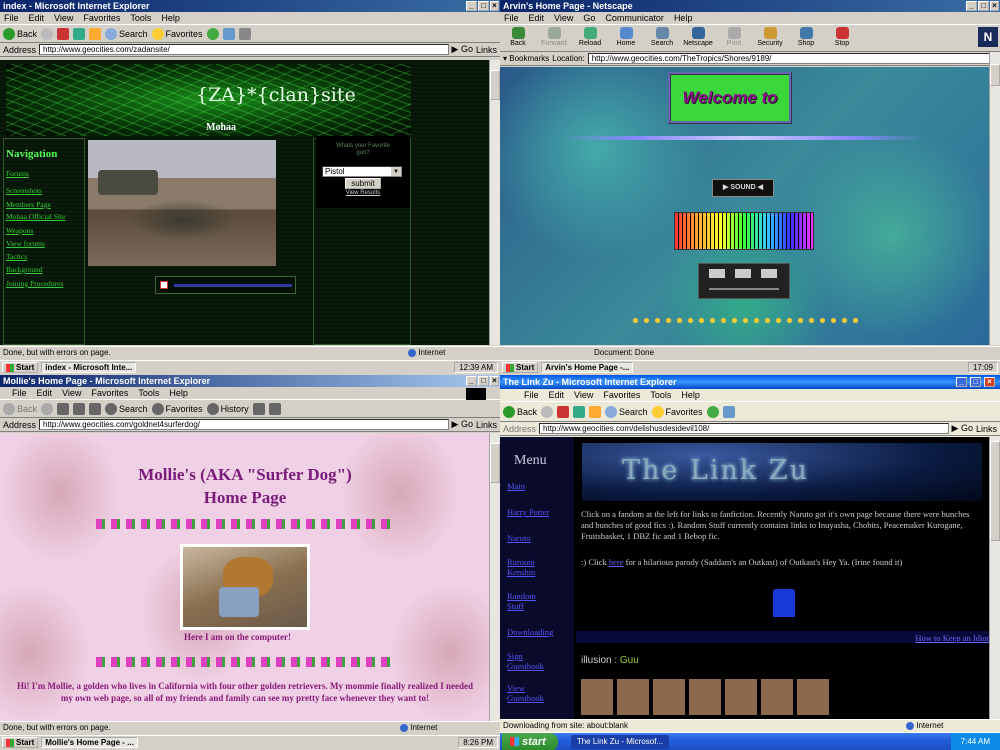  What do you see at coordinates (744, 289) in the screenshot?
I see `seek-slider` at bounding box center [744, 289].